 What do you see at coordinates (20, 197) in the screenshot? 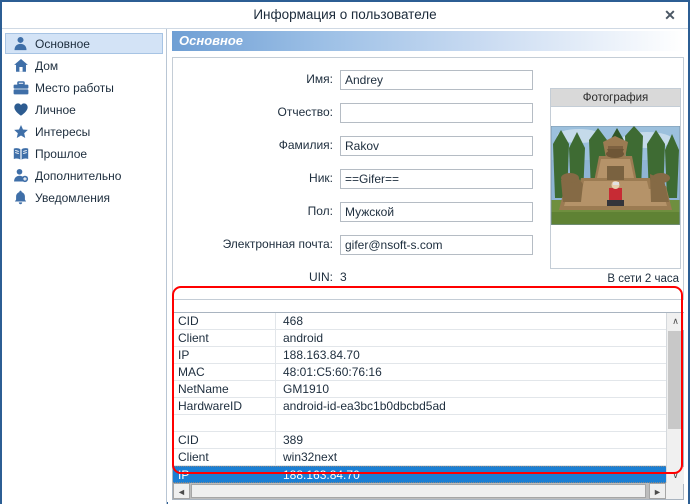
I see `bell-icon` at bounding box center [20, 197].